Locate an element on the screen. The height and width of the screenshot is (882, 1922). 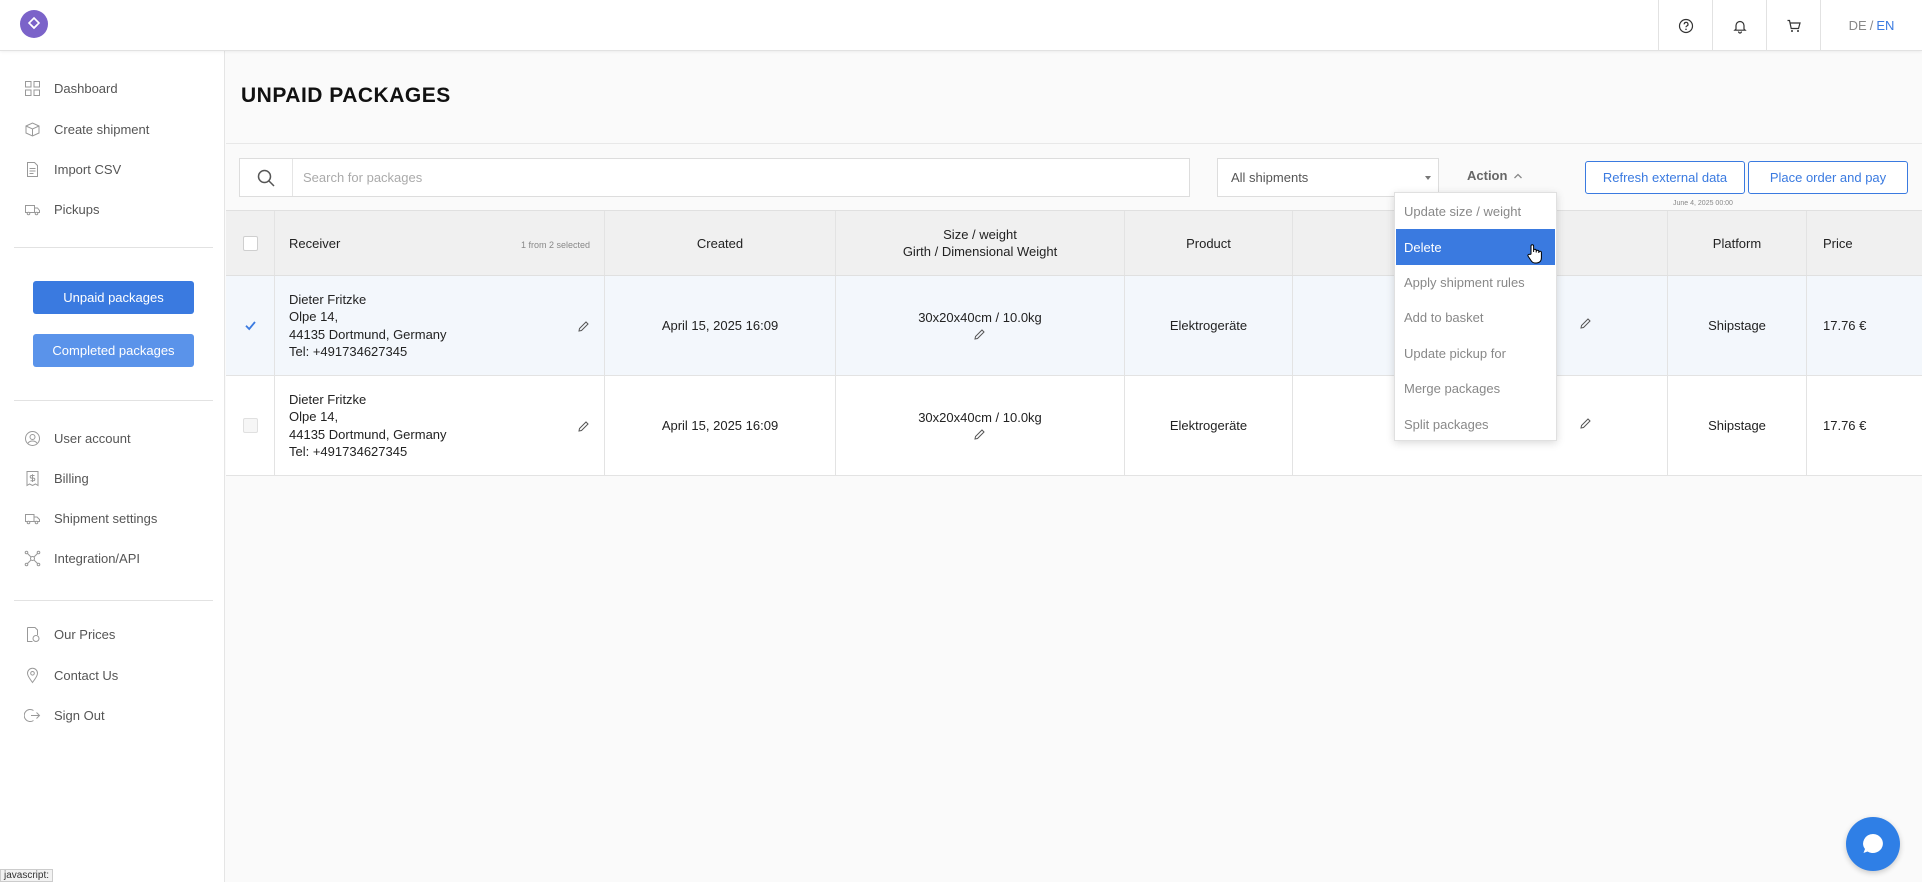
menu-item-split-packages: Split packages is located at coordinates (1475, 423).